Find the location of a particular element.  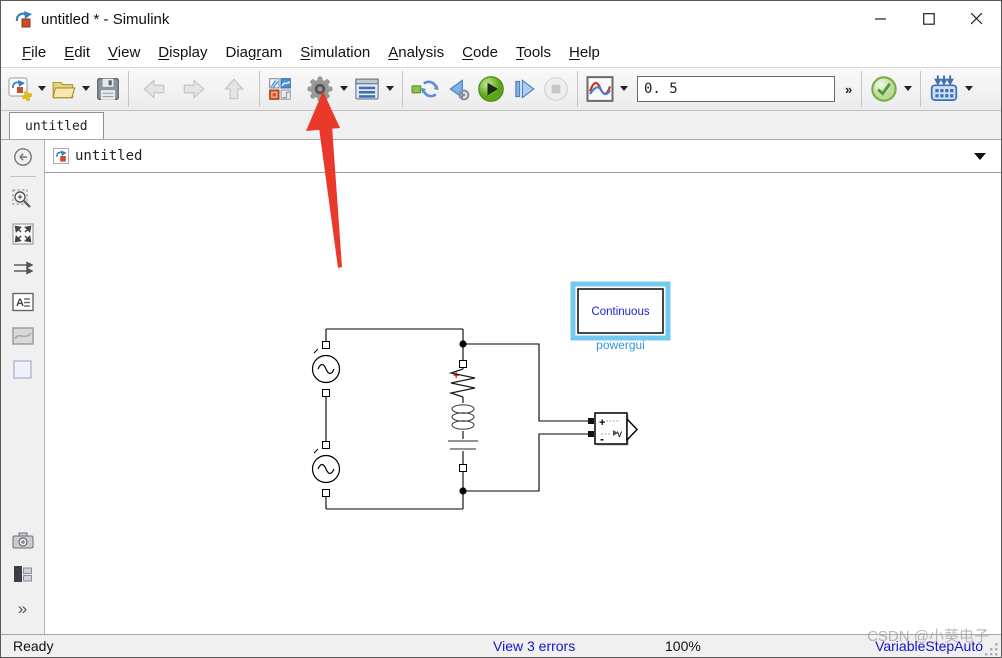

hide-browser-back-button is located at coordinates (23, 157).